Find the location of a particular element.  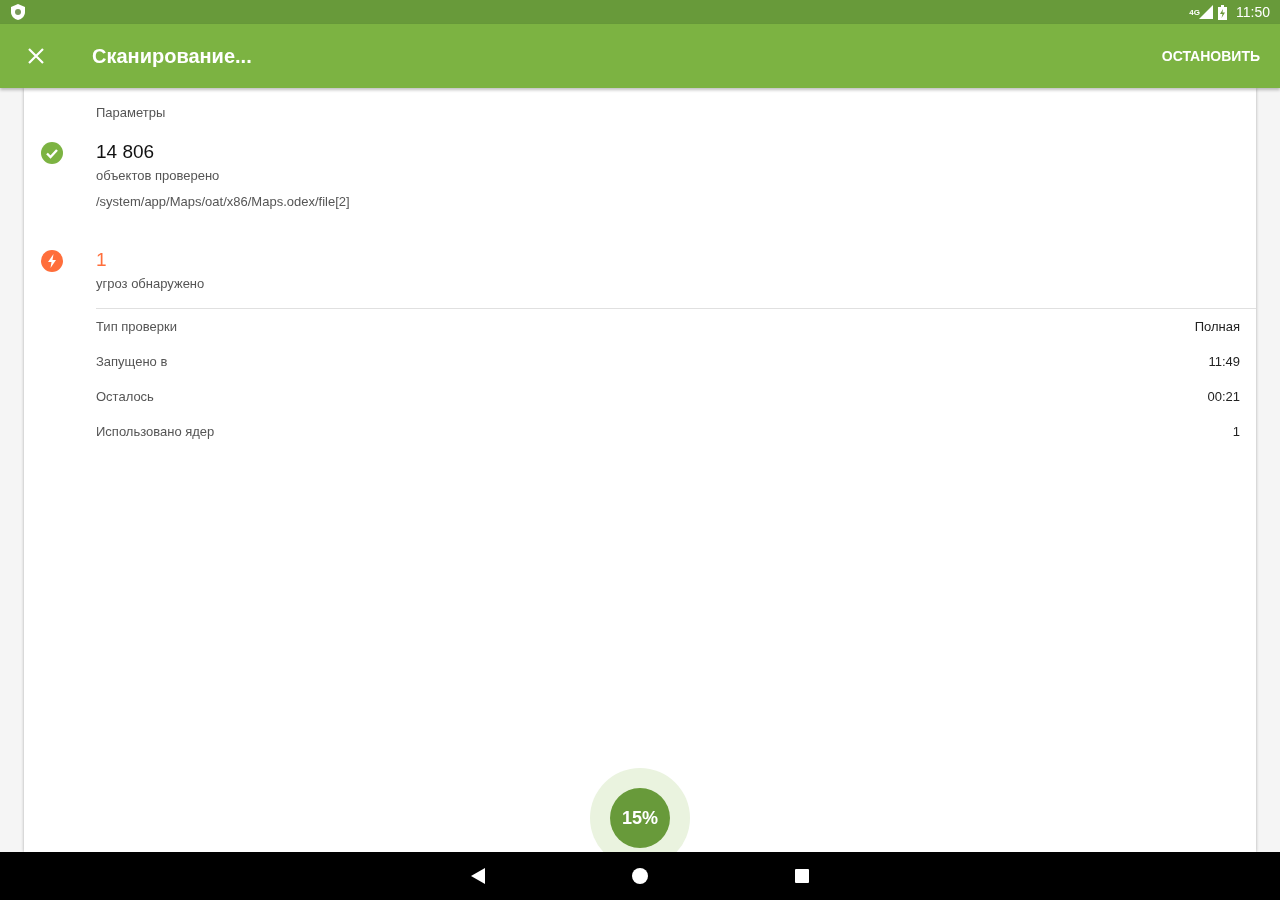

stat-value: 1 is located at coordinates (102, 260).